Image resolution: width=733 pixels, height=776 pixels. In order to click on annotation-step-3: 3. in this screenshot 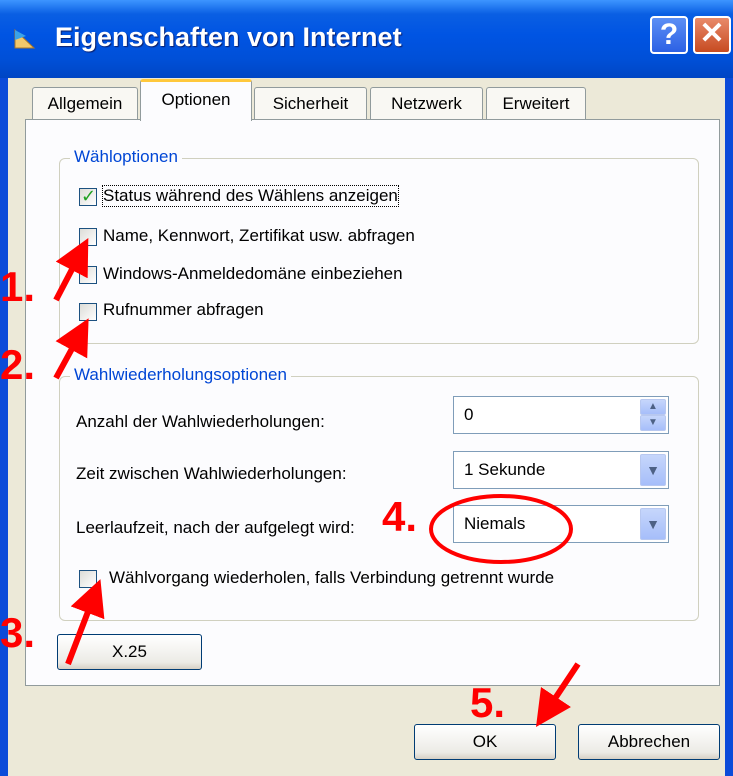, I will do `click(18, 632)`.